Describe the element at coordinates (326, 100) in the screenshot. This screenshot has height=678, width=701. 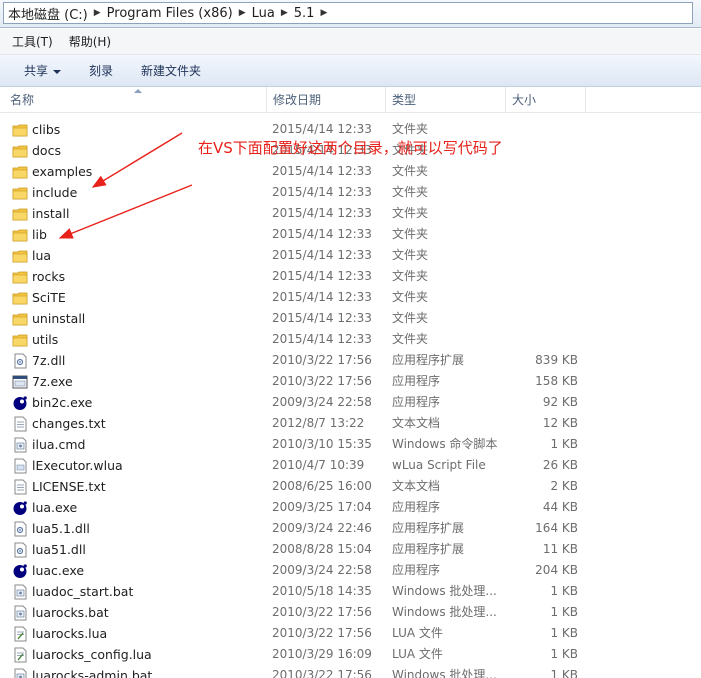
I see `column-header-date: 修改日期` at that location.